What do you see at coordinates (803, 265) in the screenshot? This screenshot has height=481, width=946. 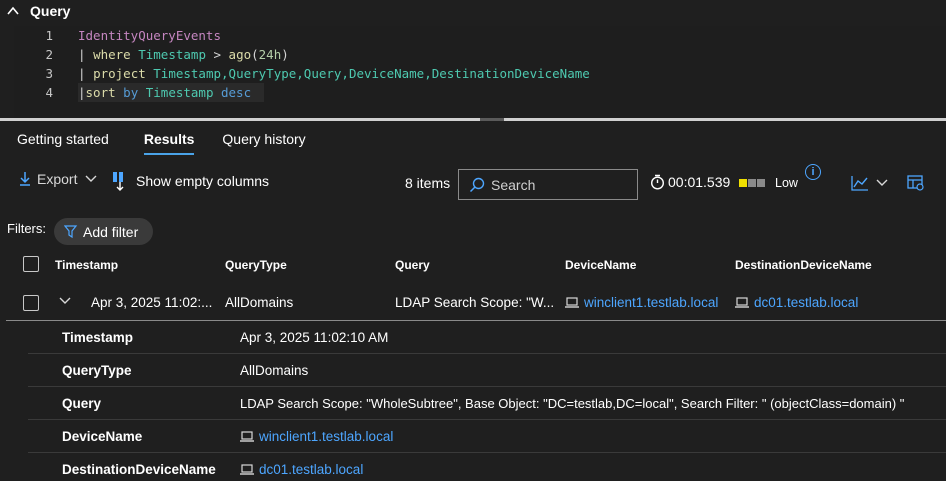 I see `column-header-destinationdevicename: DestinationDeviceName` at bounding box center [803, 265].